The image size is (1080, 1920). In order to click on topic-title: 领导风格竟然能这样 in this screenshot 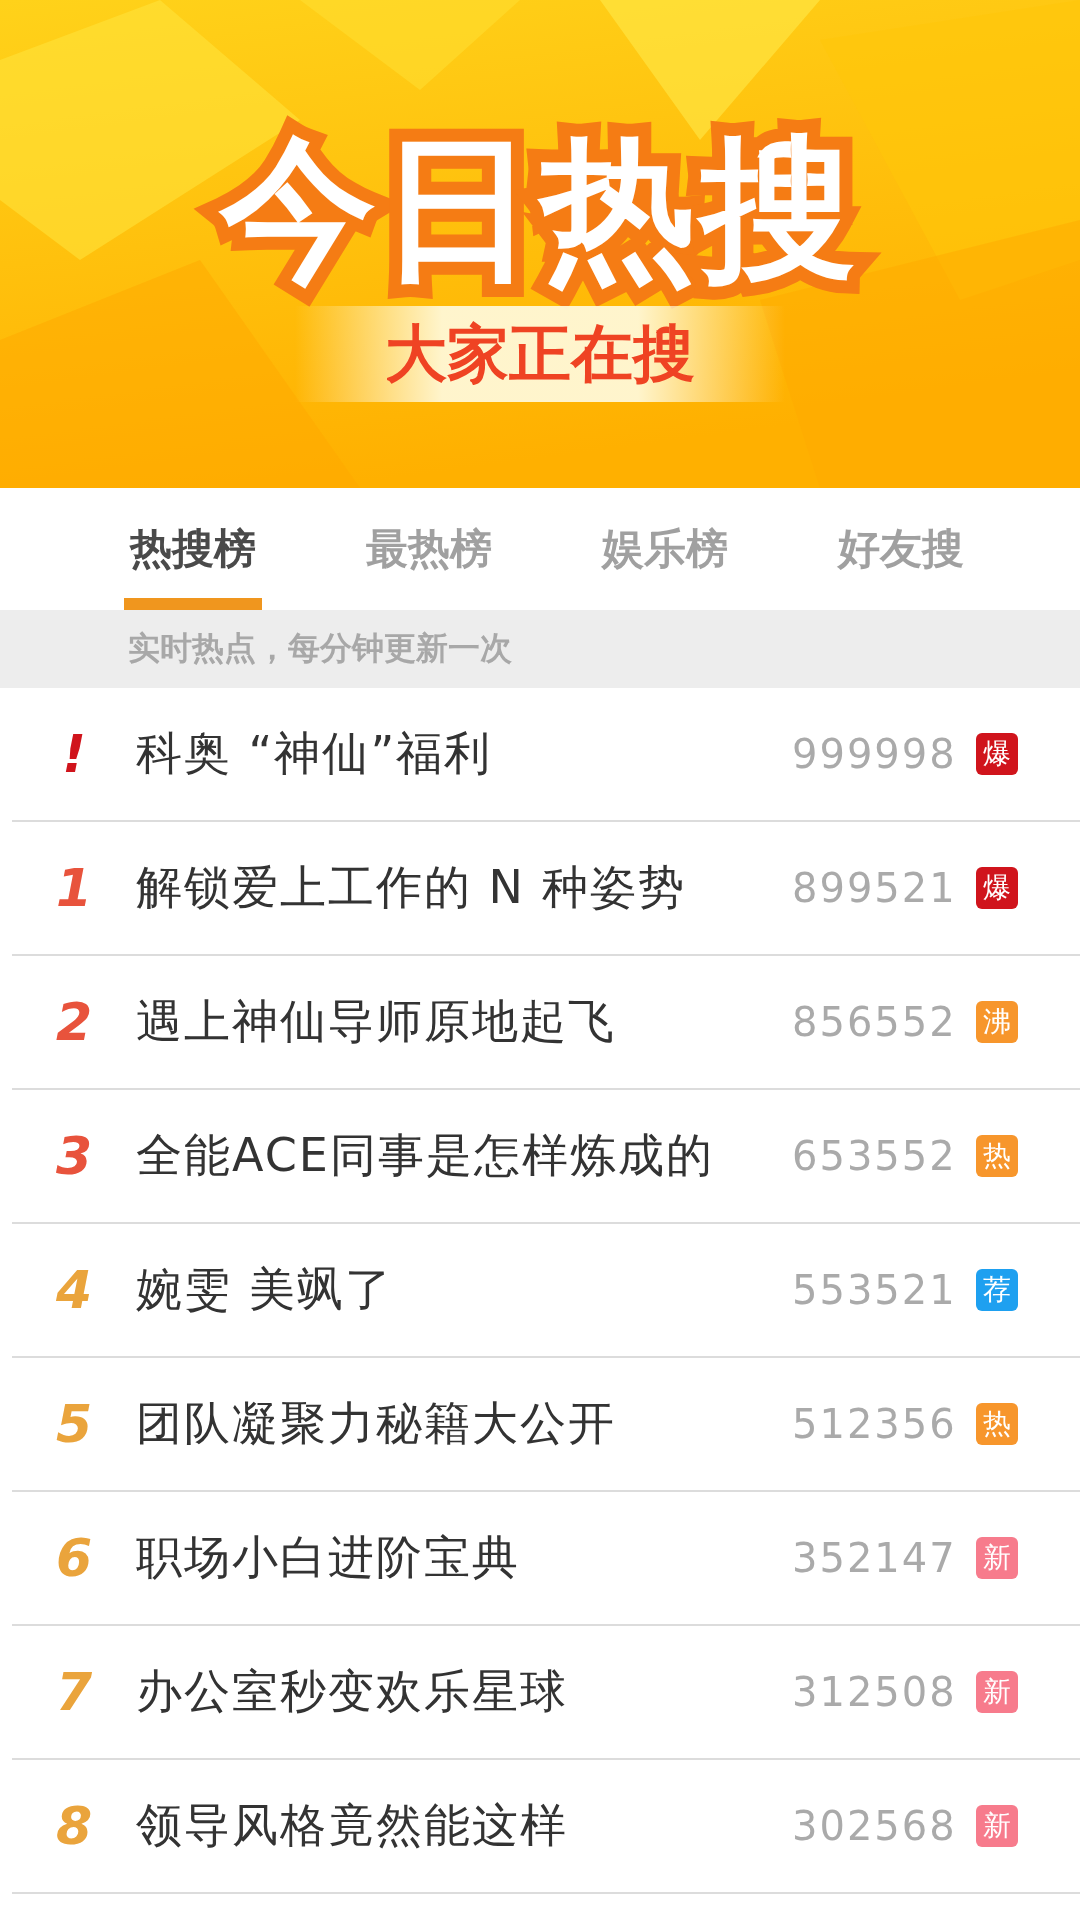, I will do `click(464, 1826)`.